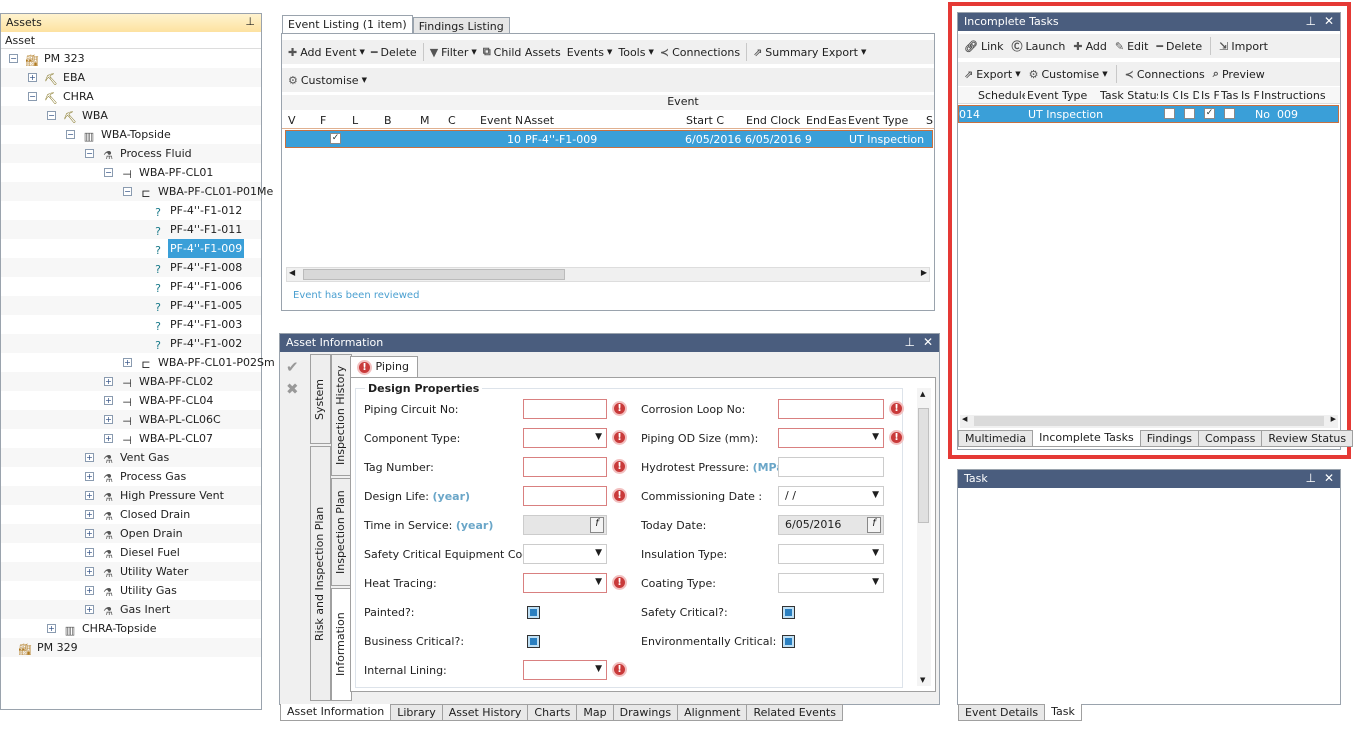 The width and height of the screenshot is (1357, 731). Describe the element at coordinates (1307, 438) in the screenshot. I see `bottom-tab: Review Status` at that location.